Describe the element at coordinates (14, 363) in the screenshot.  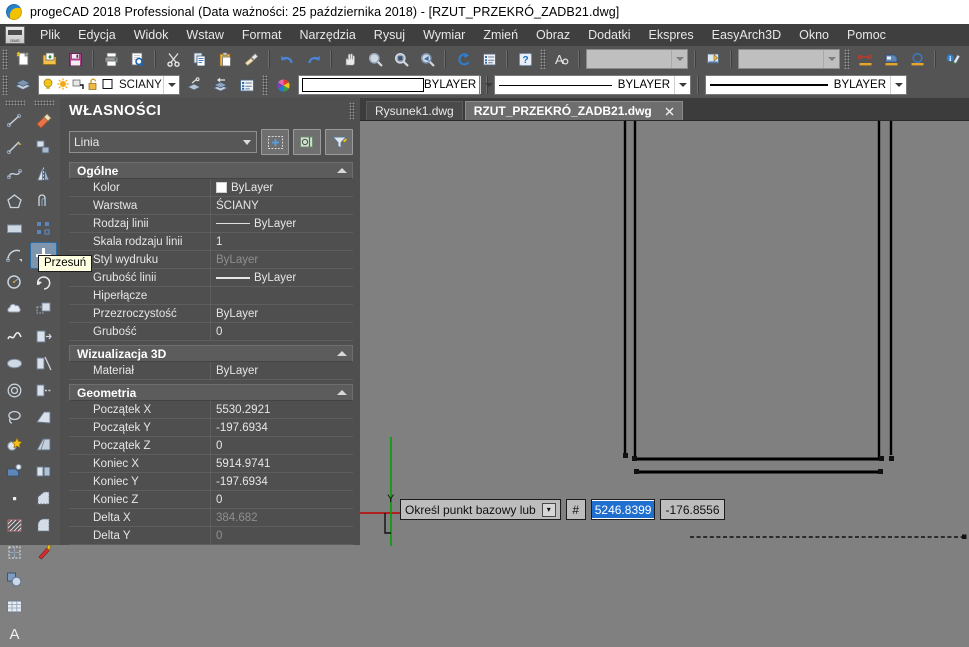
I see `ellipse-tool-icon` at that location.